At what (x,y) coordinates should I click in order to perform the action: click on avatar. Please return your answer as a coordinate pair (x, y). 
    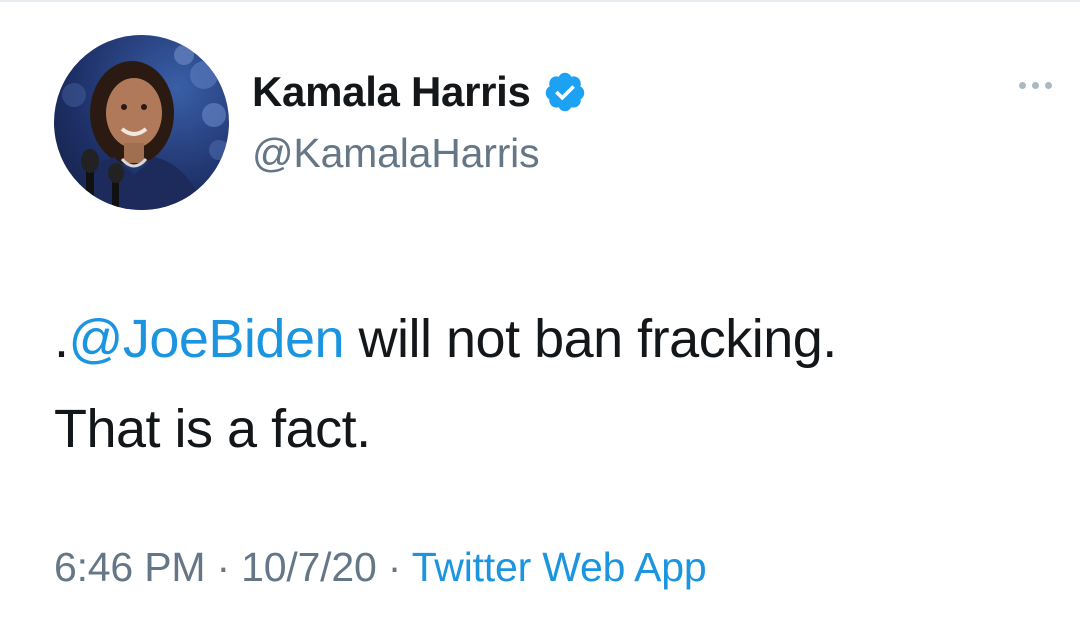
    Looking at the image, I should click on (141, 122).